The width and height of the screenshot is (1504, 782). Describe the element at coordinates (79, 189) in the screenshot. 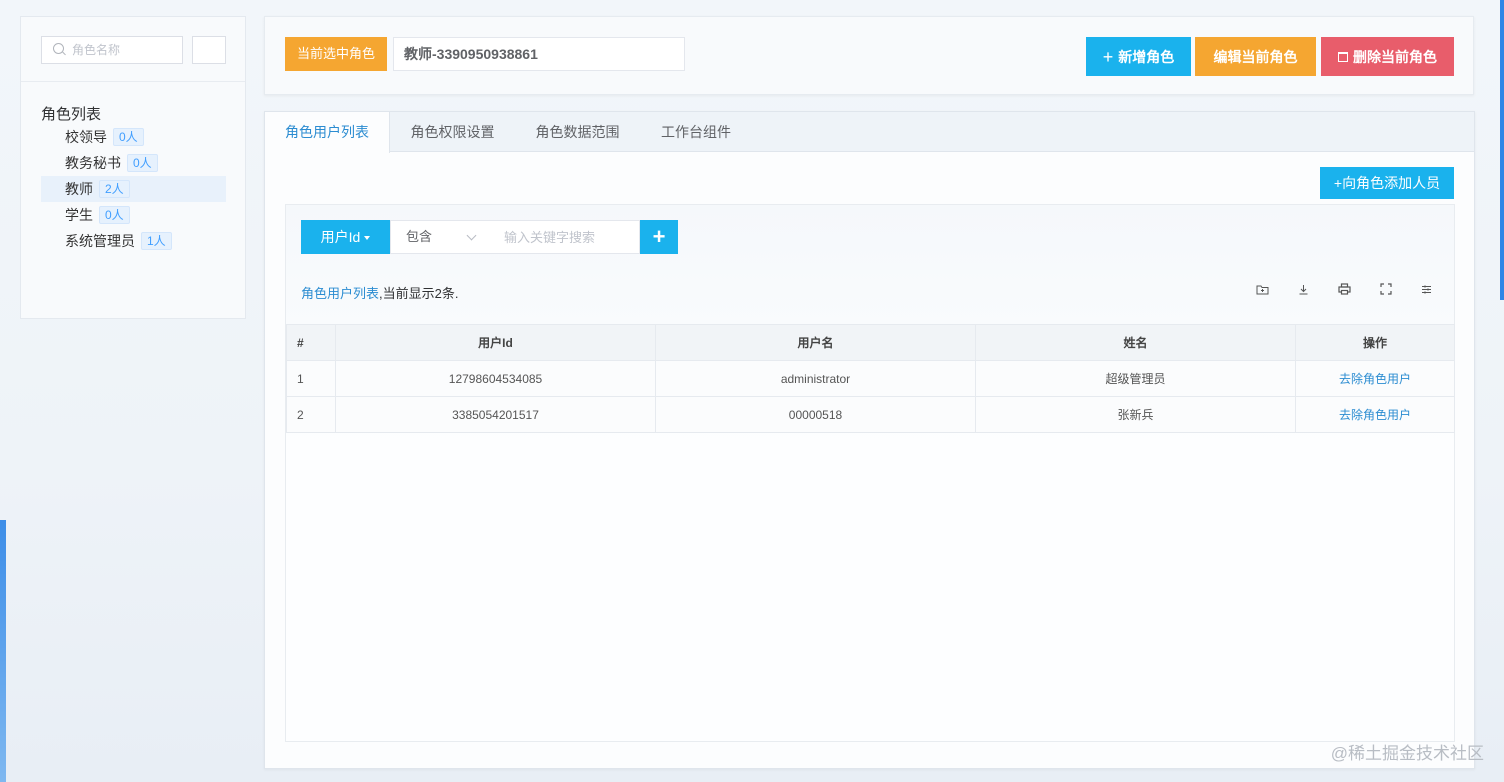

I see `role-node-label: 教师` at that location.